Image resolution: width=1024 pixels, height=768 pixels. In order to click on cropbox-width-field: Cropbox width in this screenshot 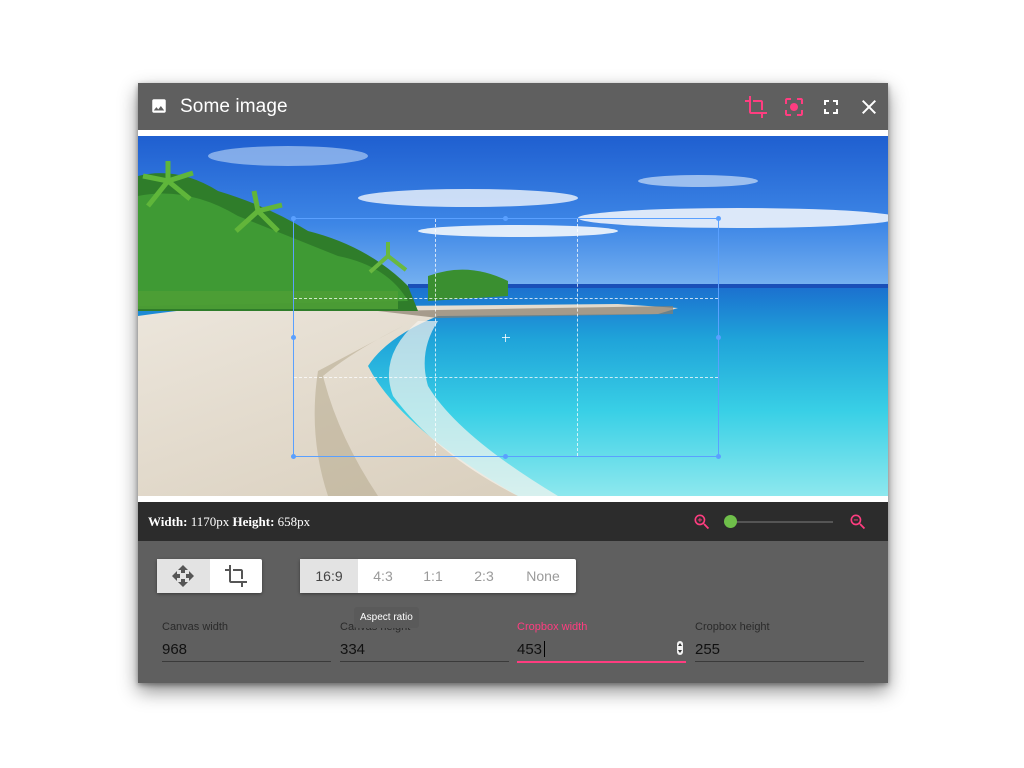, I will do `click(601, 642)`.